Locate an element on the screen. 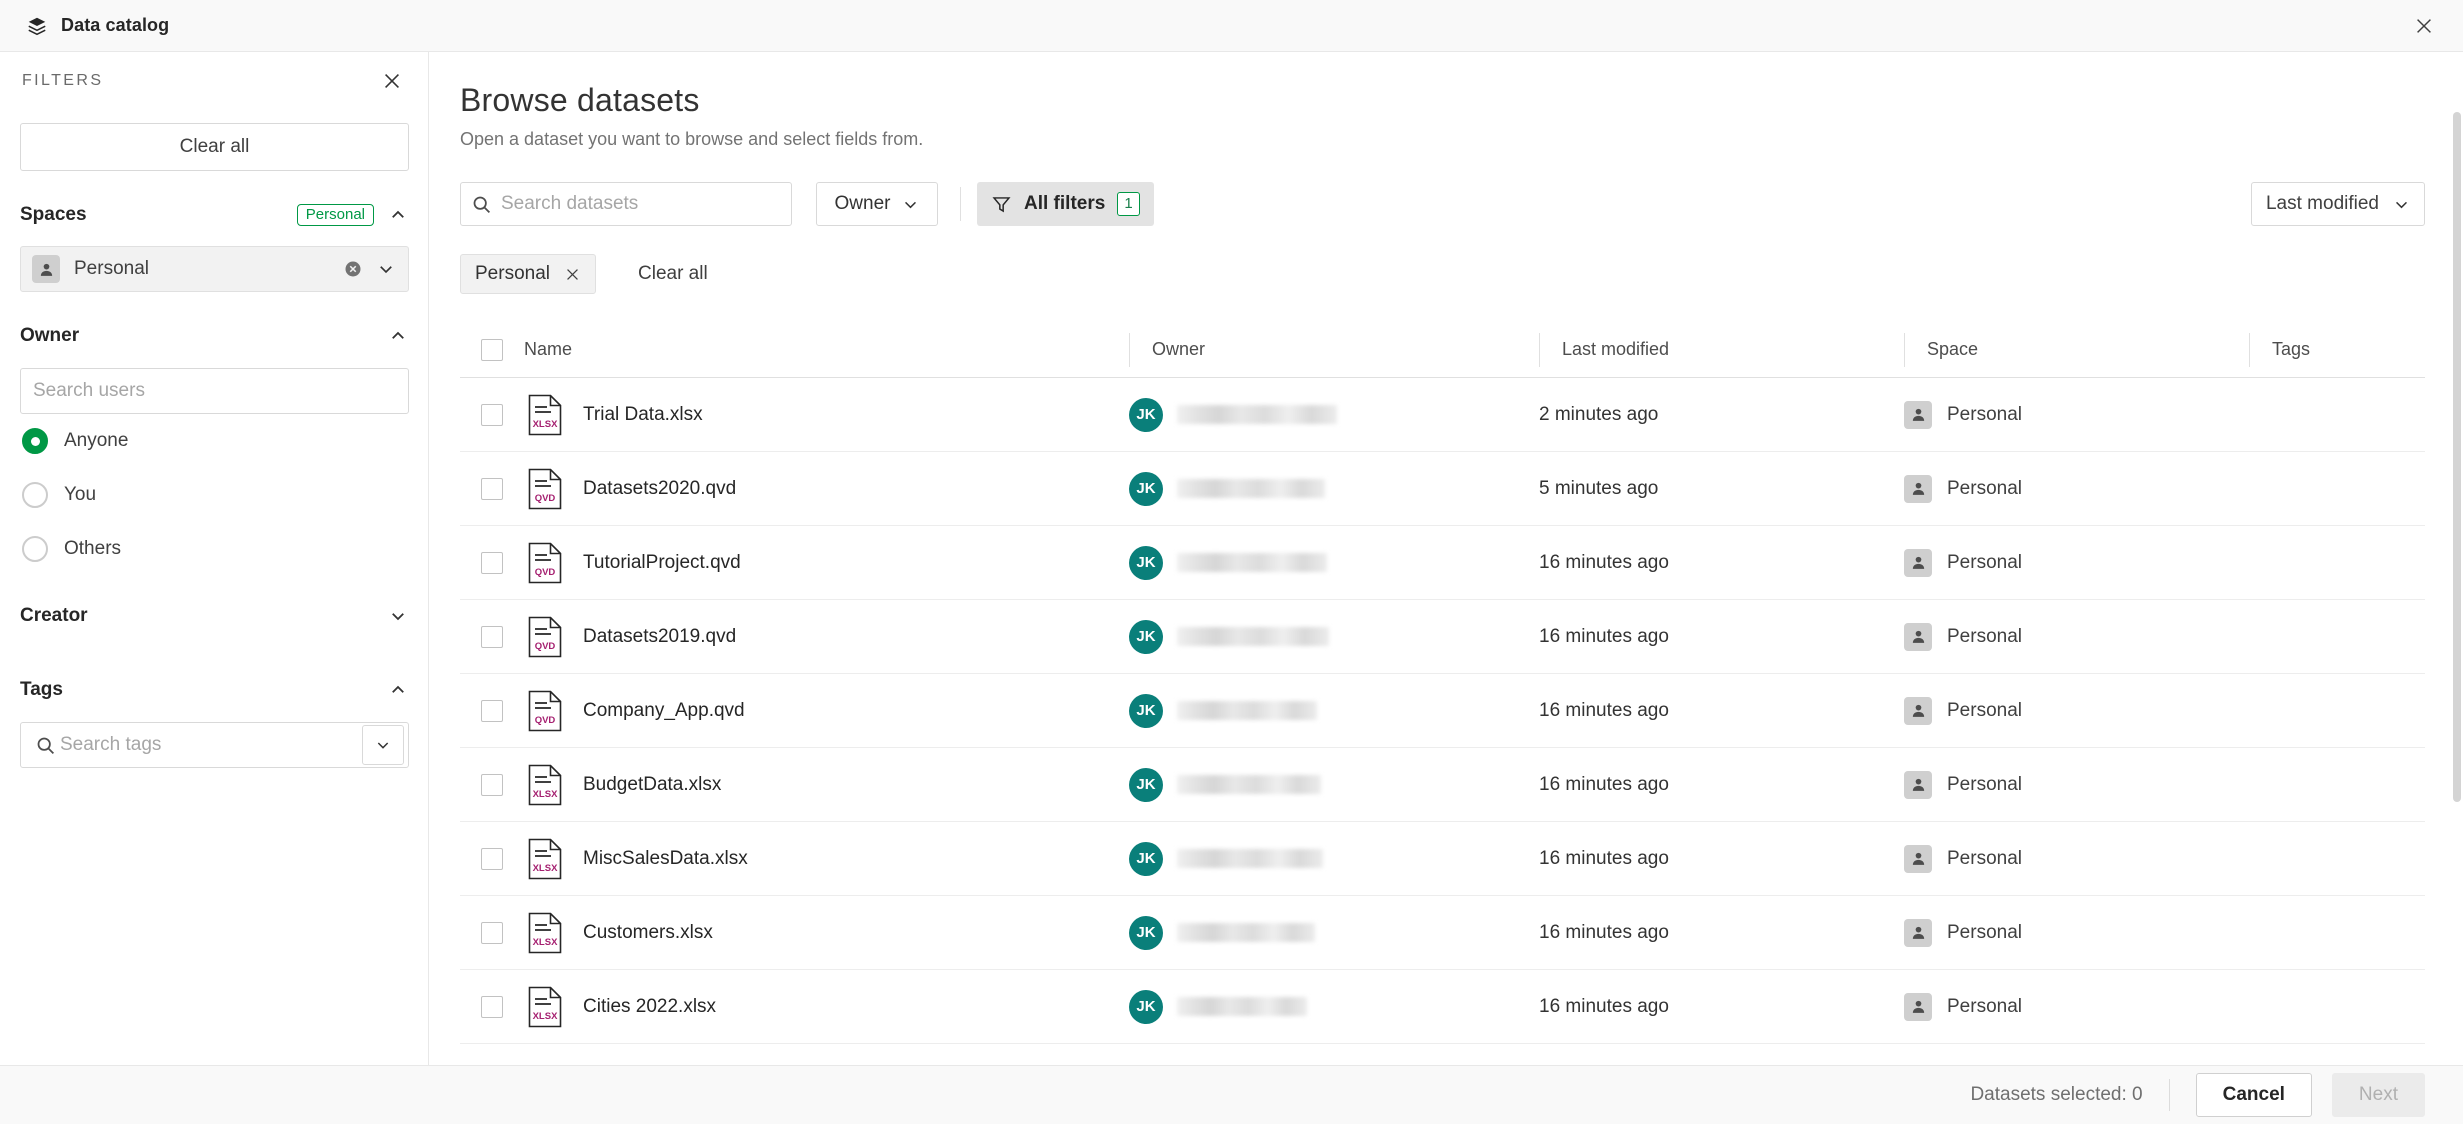  svg-text: QVD is located at coordinates (545, 646).